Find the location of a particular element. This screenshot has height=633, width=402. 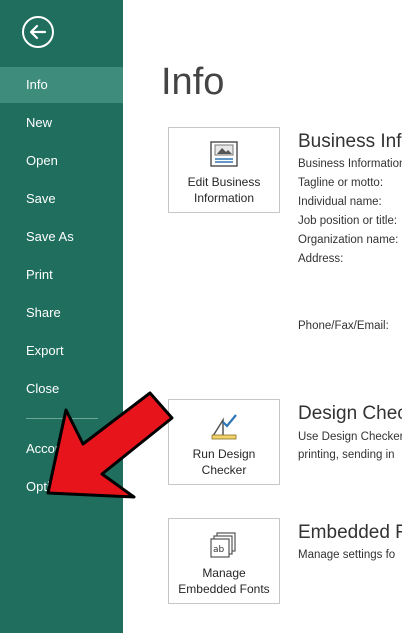

manage-embedded-fonts-button: ab Manage Embedded Fonts is located at coordinates (224, 561).